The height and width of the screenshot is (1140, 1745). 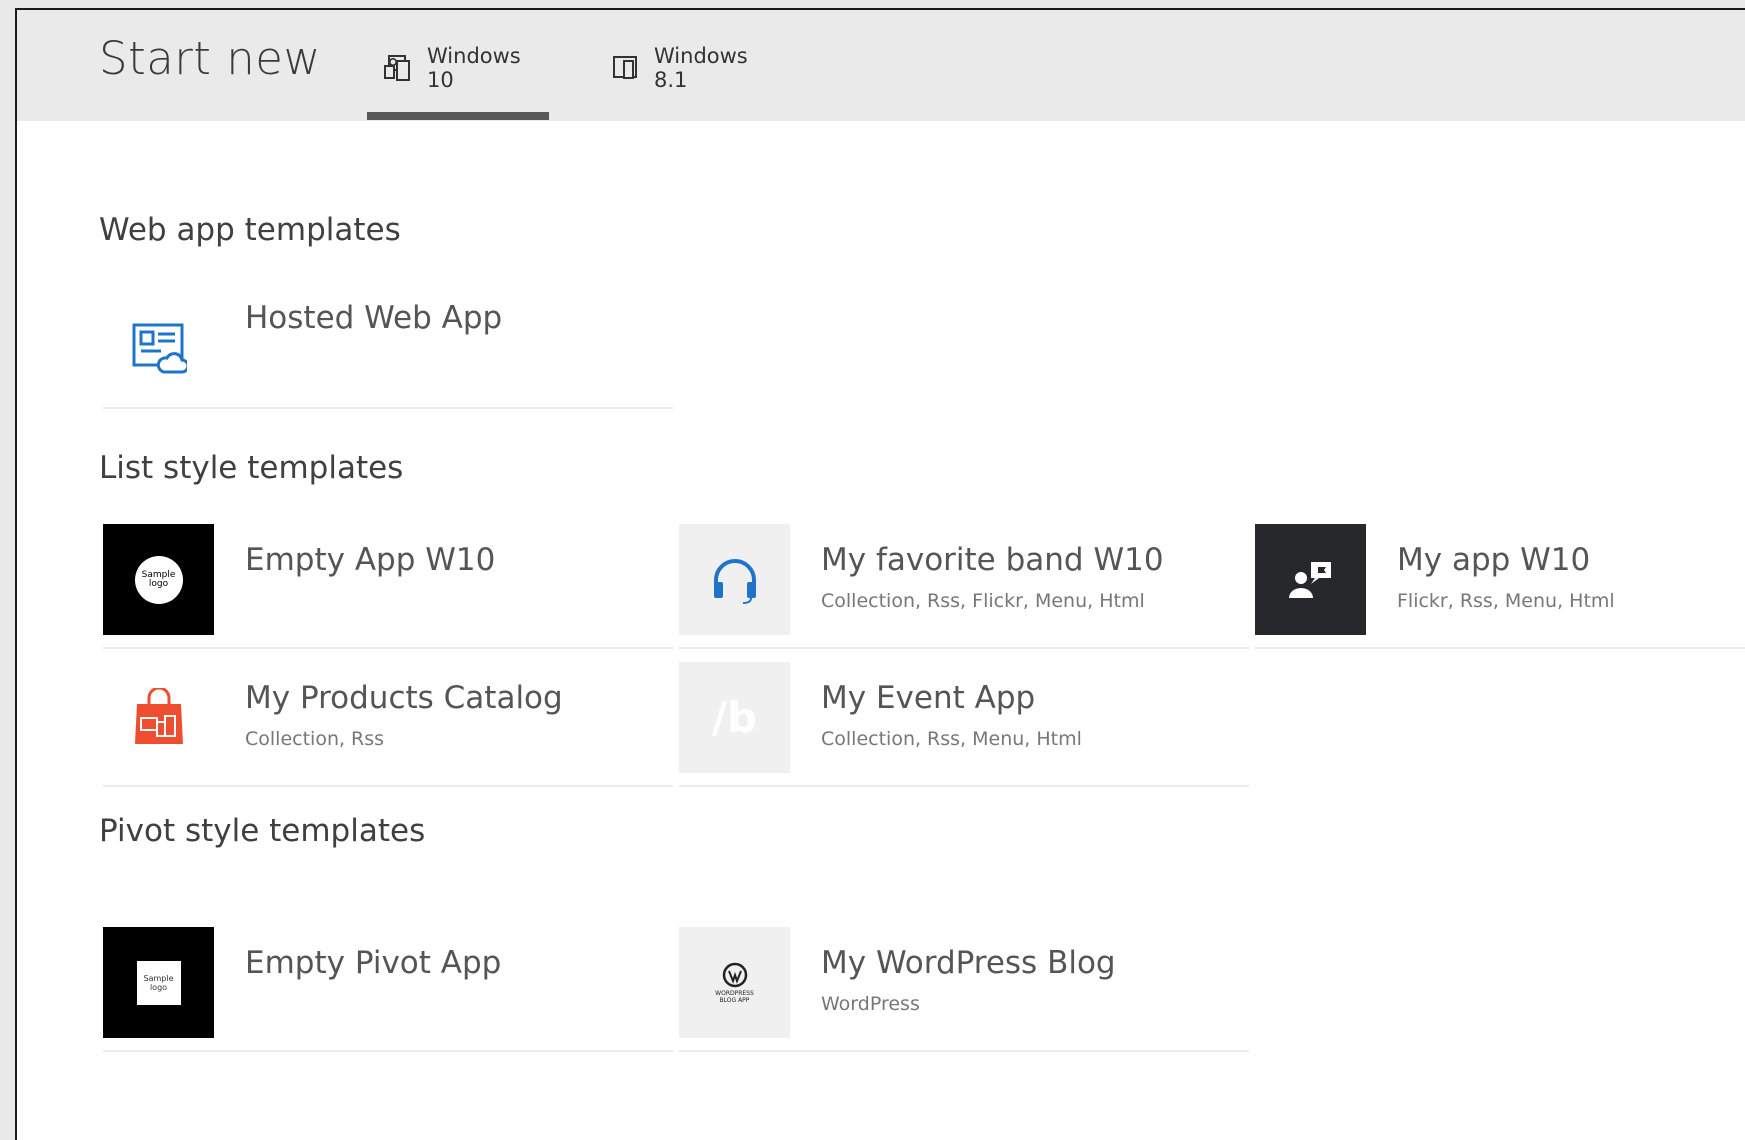 I want to click on page-title: Start new, so click(x=210, y=58).